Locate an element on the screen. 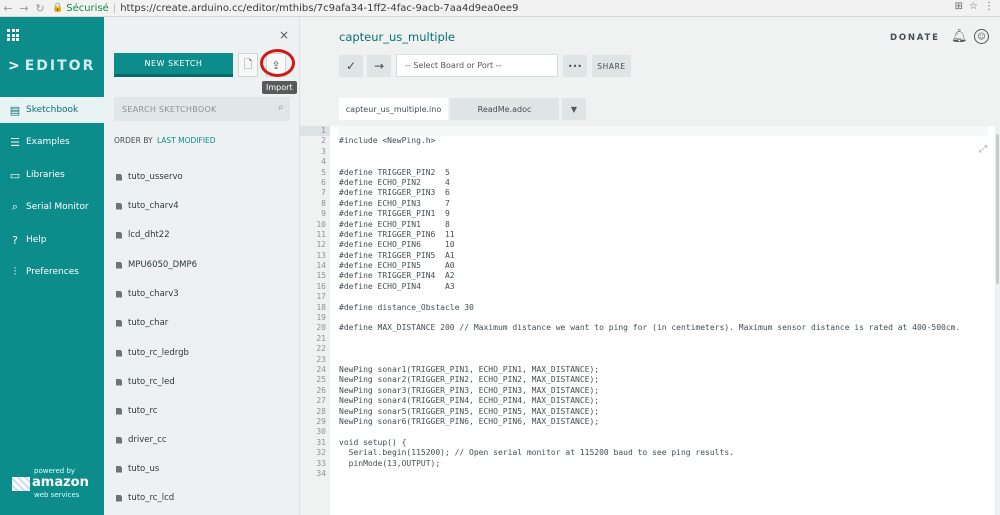  user-avatar-icon: ☺ is located at coordinates (981, 36).